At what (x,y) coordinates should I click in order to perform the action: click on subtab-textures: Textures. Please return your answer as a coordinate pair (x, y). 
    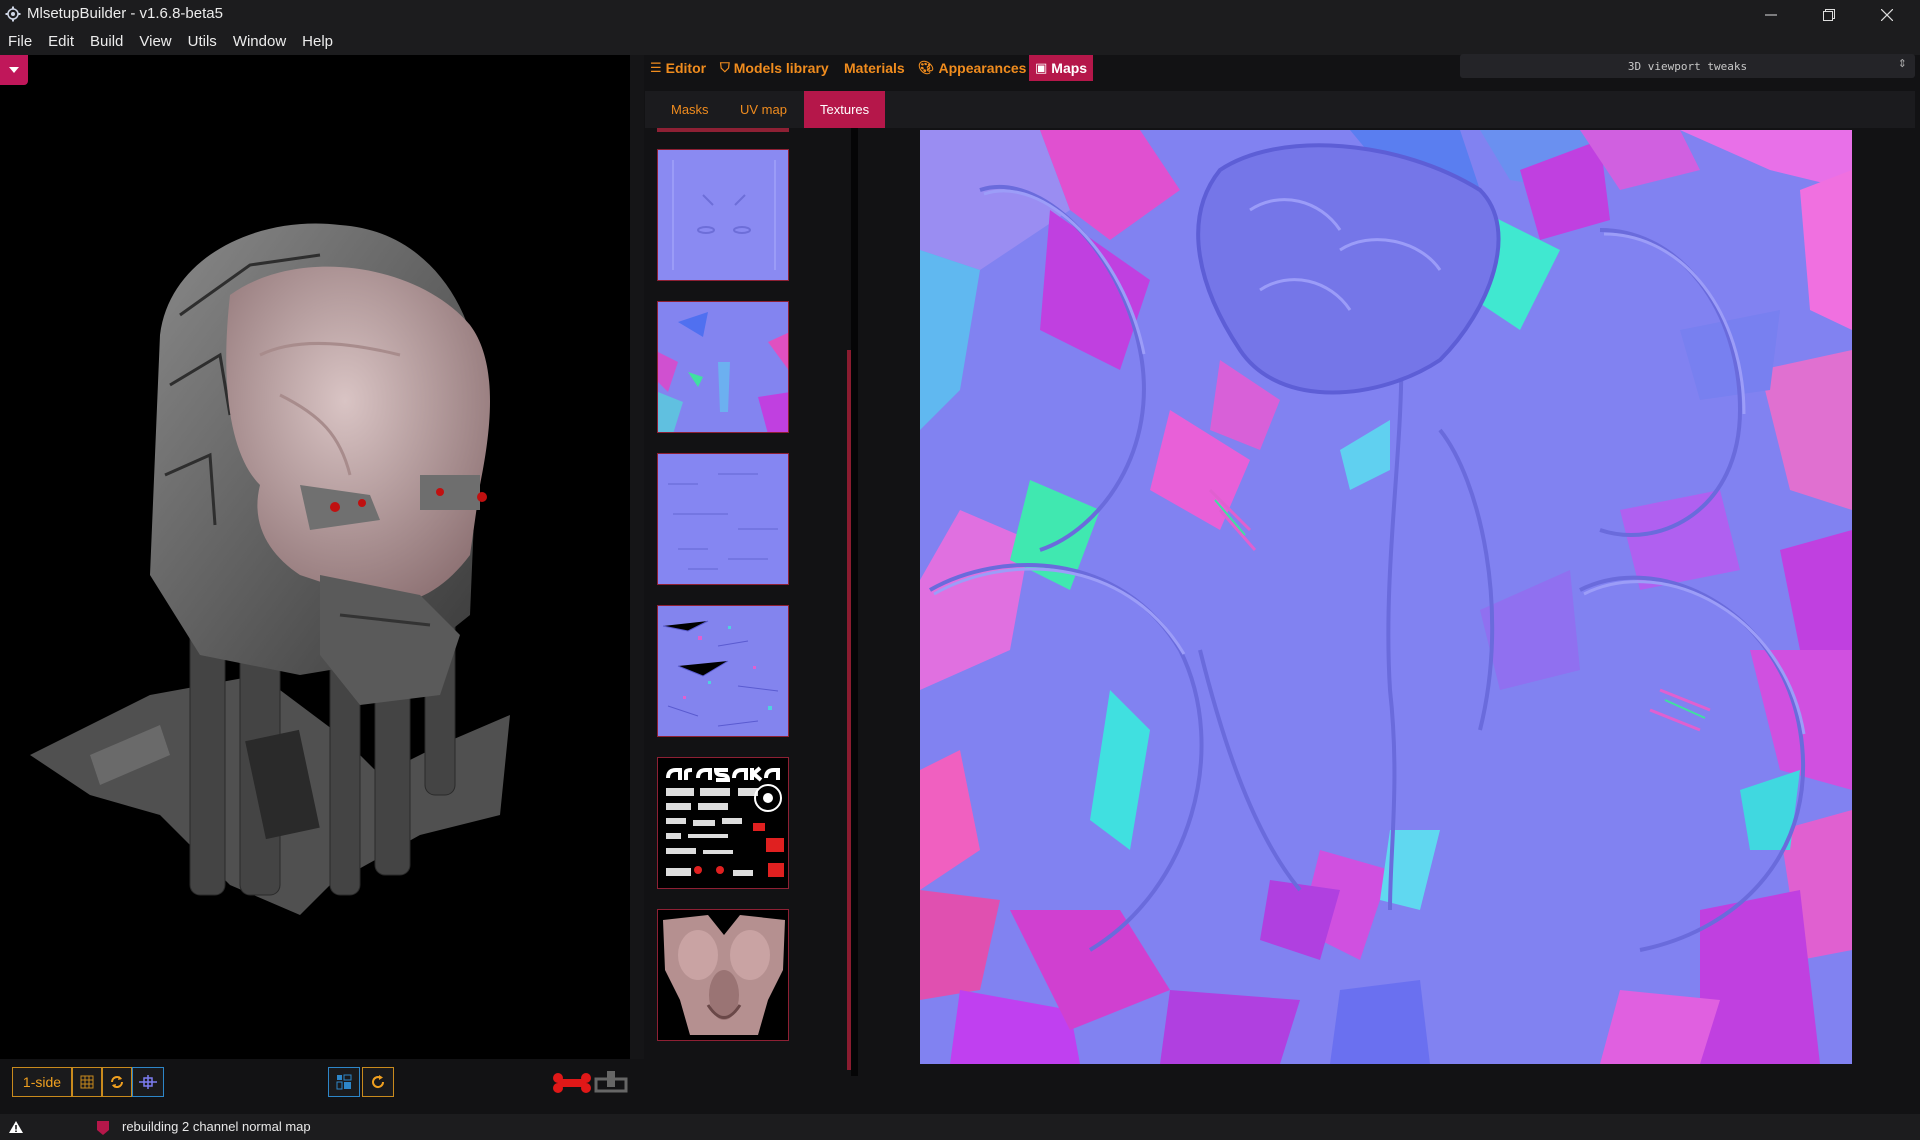
    Looking at the image, I should click on (845, 109).